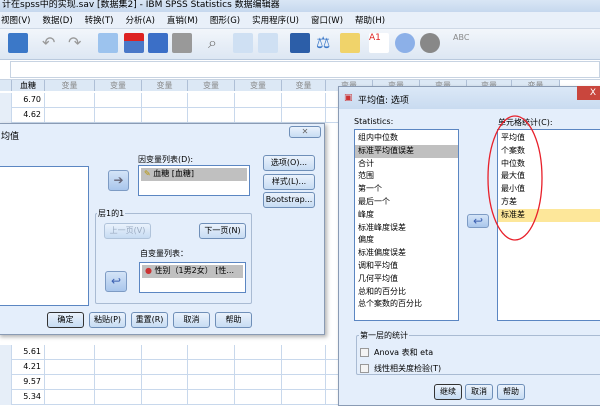 The width and height of the screenshot is (600, 406). Describe the element at coordinates (149, 320) in the screenshot. I see `reset-button: 重置(R)` at that location.